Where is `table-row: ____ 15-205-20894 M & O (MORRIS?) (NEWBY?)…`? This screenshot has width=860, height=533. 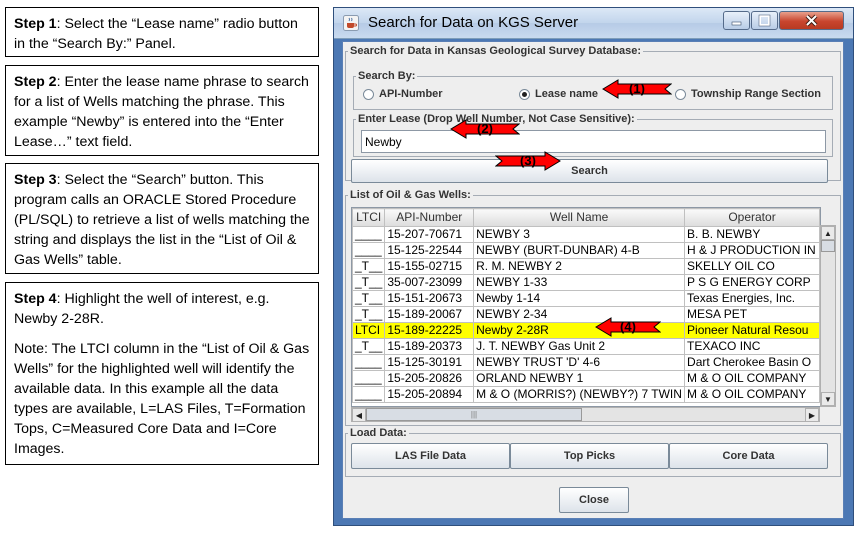
table-row: ____ 15-205-20894 M & O (MORRIS?) (NEWBY?)… is located at coordinates (586, 394).